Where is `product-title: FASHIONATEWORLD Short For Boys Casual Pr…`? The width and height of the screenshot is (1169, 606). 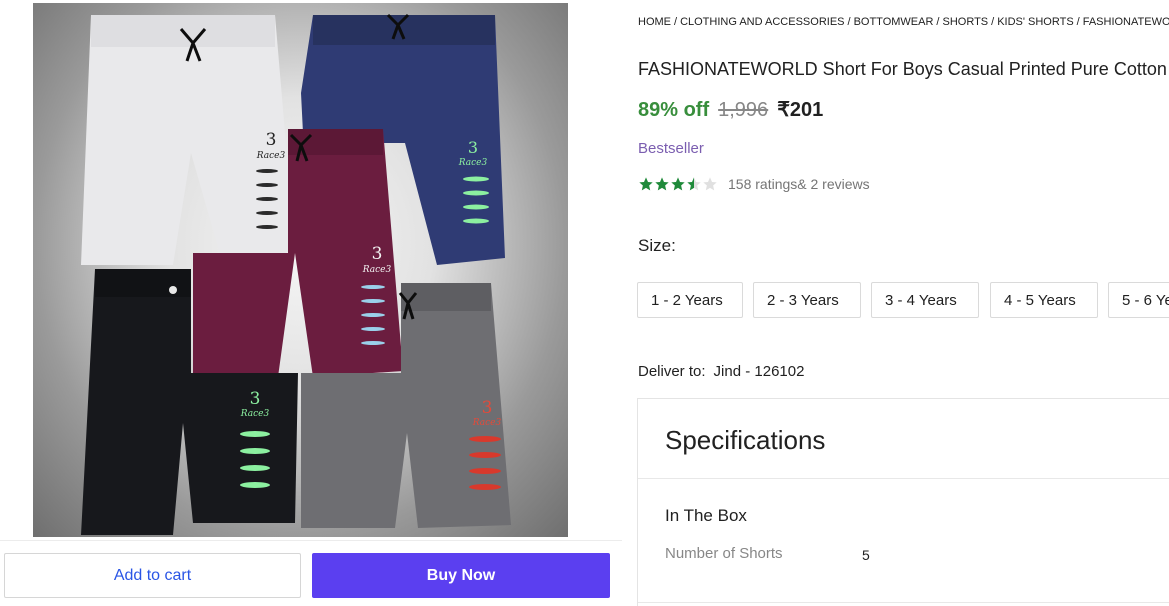 product-title: FASHIONATEWORLD Short For Boys Casual Pr… is located at coordinates (902, 69).